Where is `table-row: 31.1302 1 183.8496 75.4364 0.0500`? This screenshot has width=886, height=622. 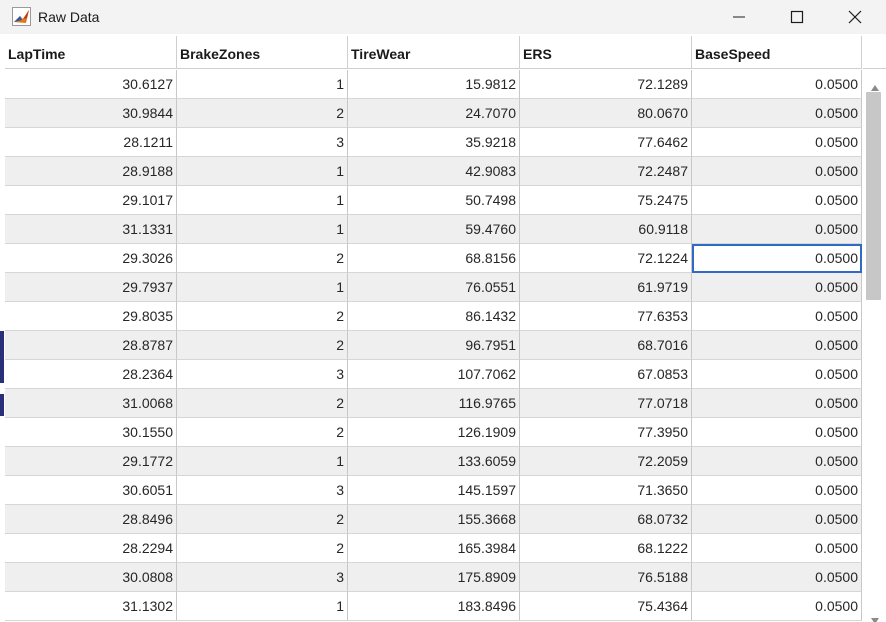 table-row: 31.1302 1 183.8496 75.4364 0.0500 is located at coordinates (433, 606).